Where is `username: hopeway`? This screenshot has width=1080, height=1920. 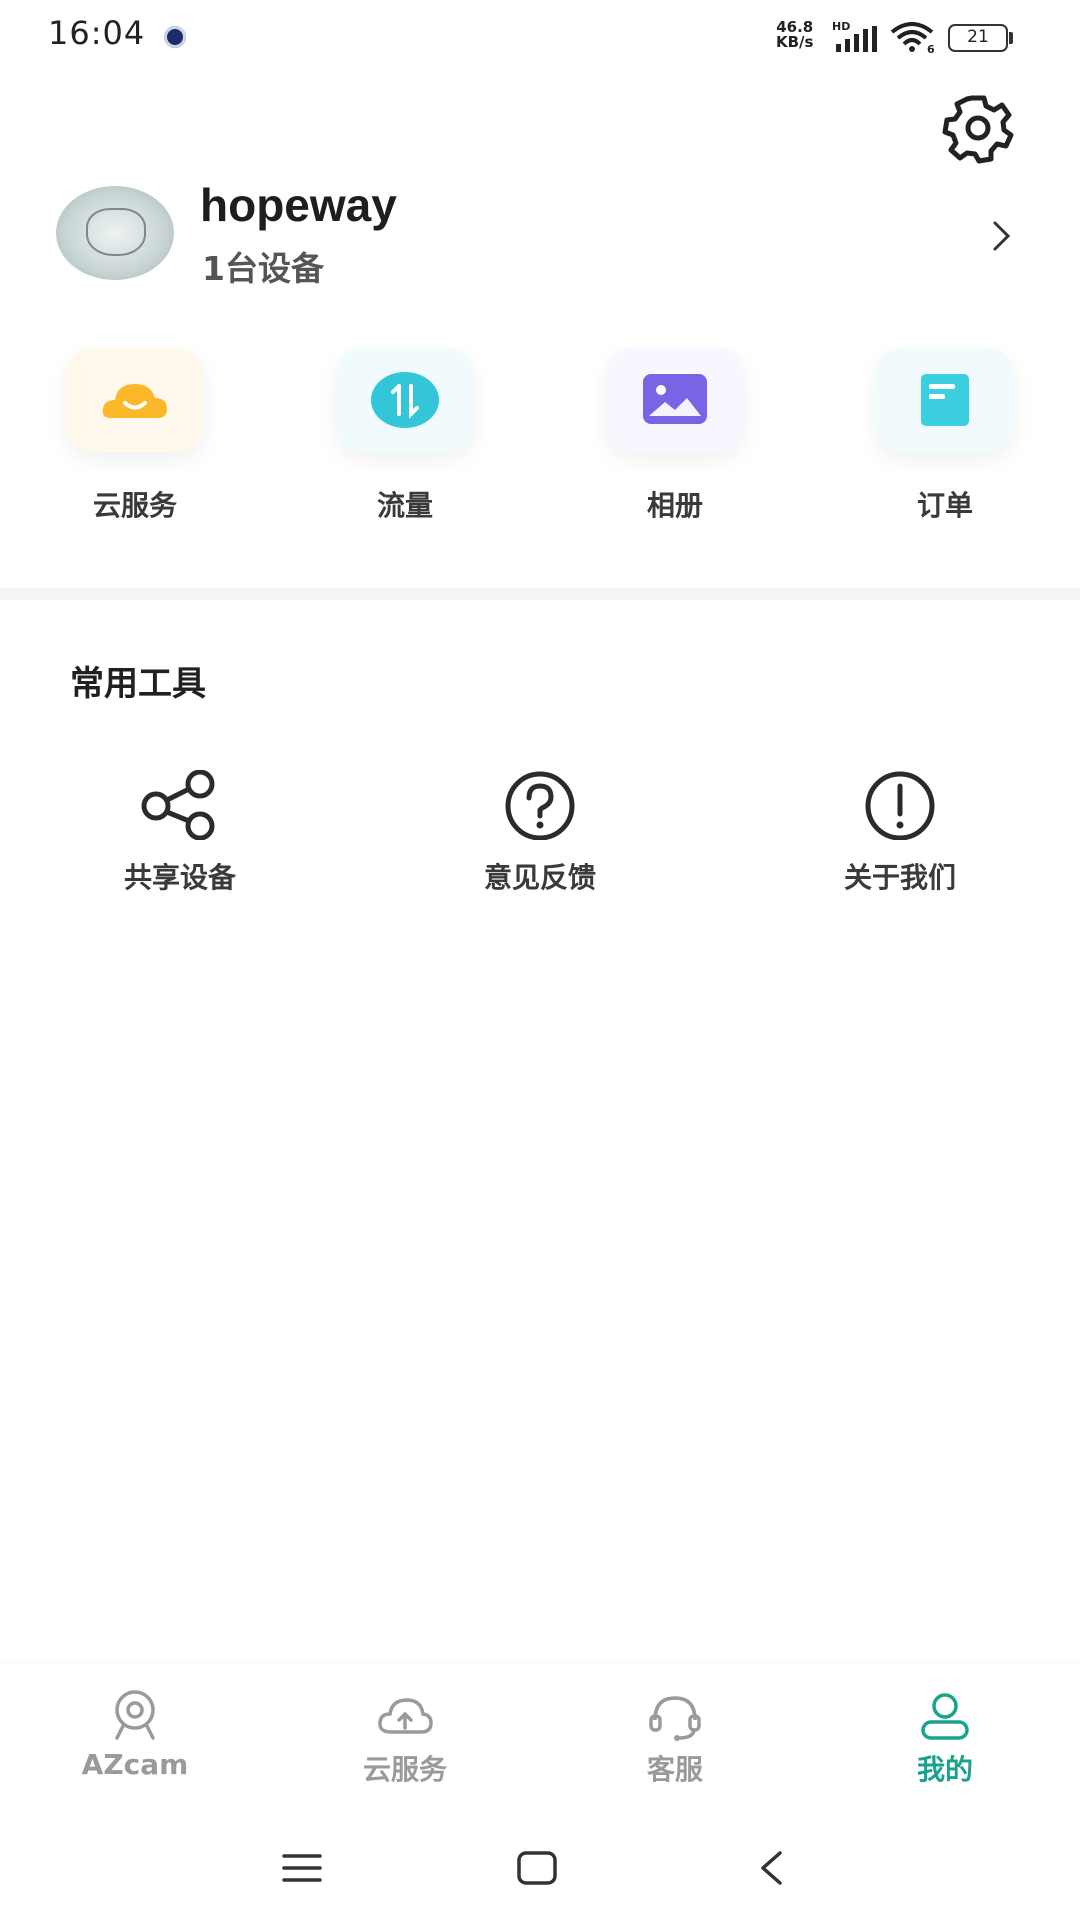 username: hopeway is located at coordinates (298, 205).